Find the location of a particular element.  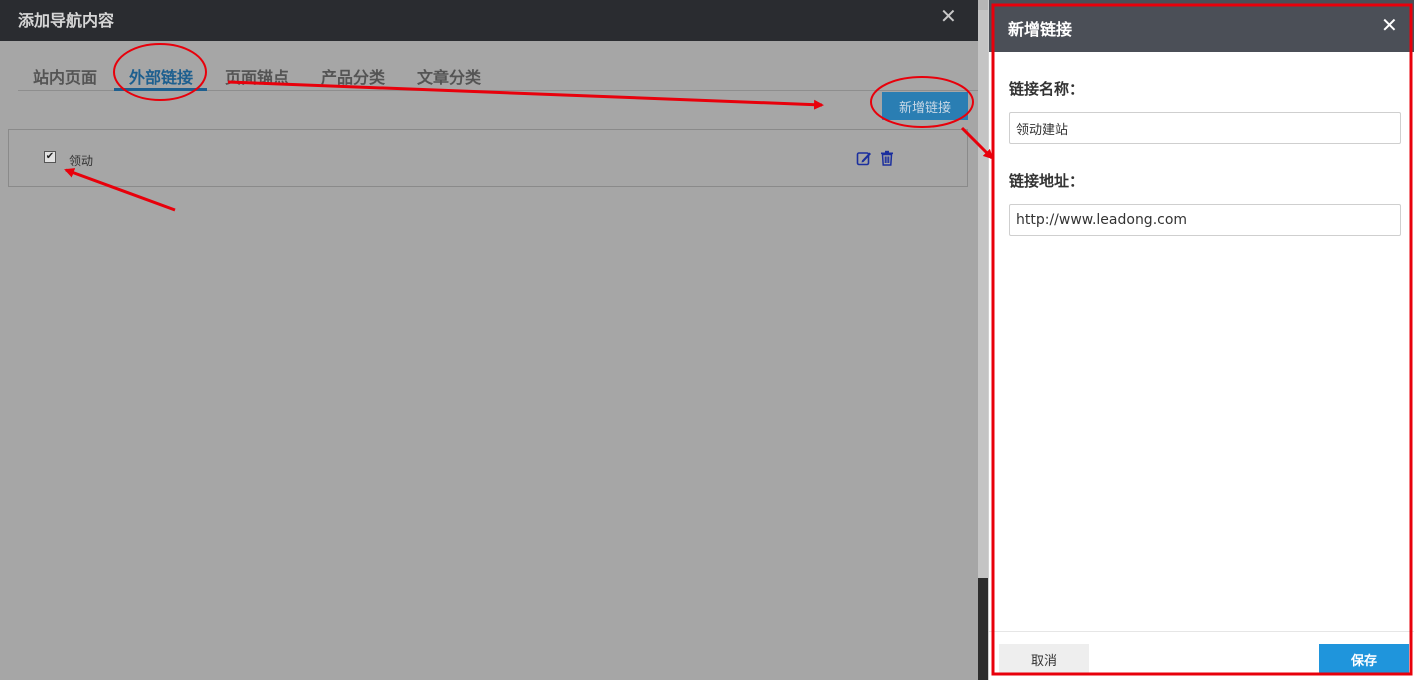

tab-bar: 站内页面 外部链接 页面锚点 产品分类 文章分类 is located at coordinates (498, 76).